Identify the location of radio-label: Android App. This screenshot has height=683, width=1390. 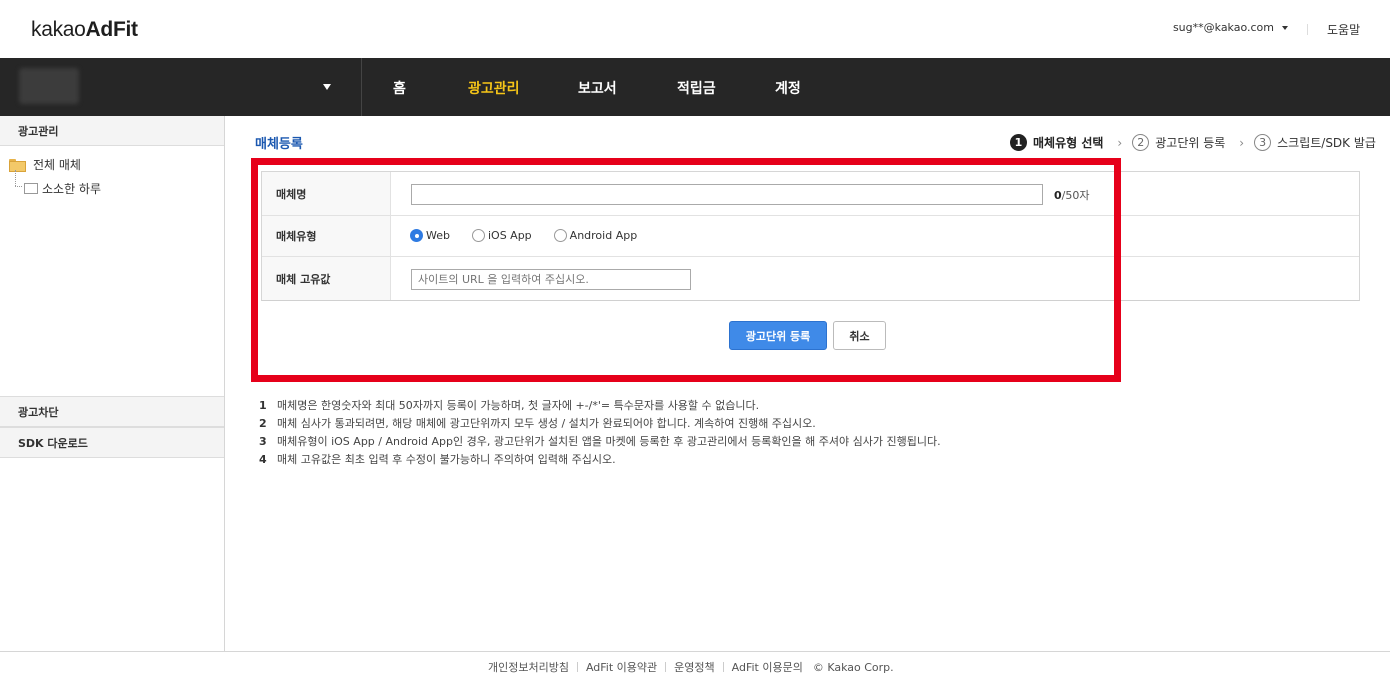
(603, 235).